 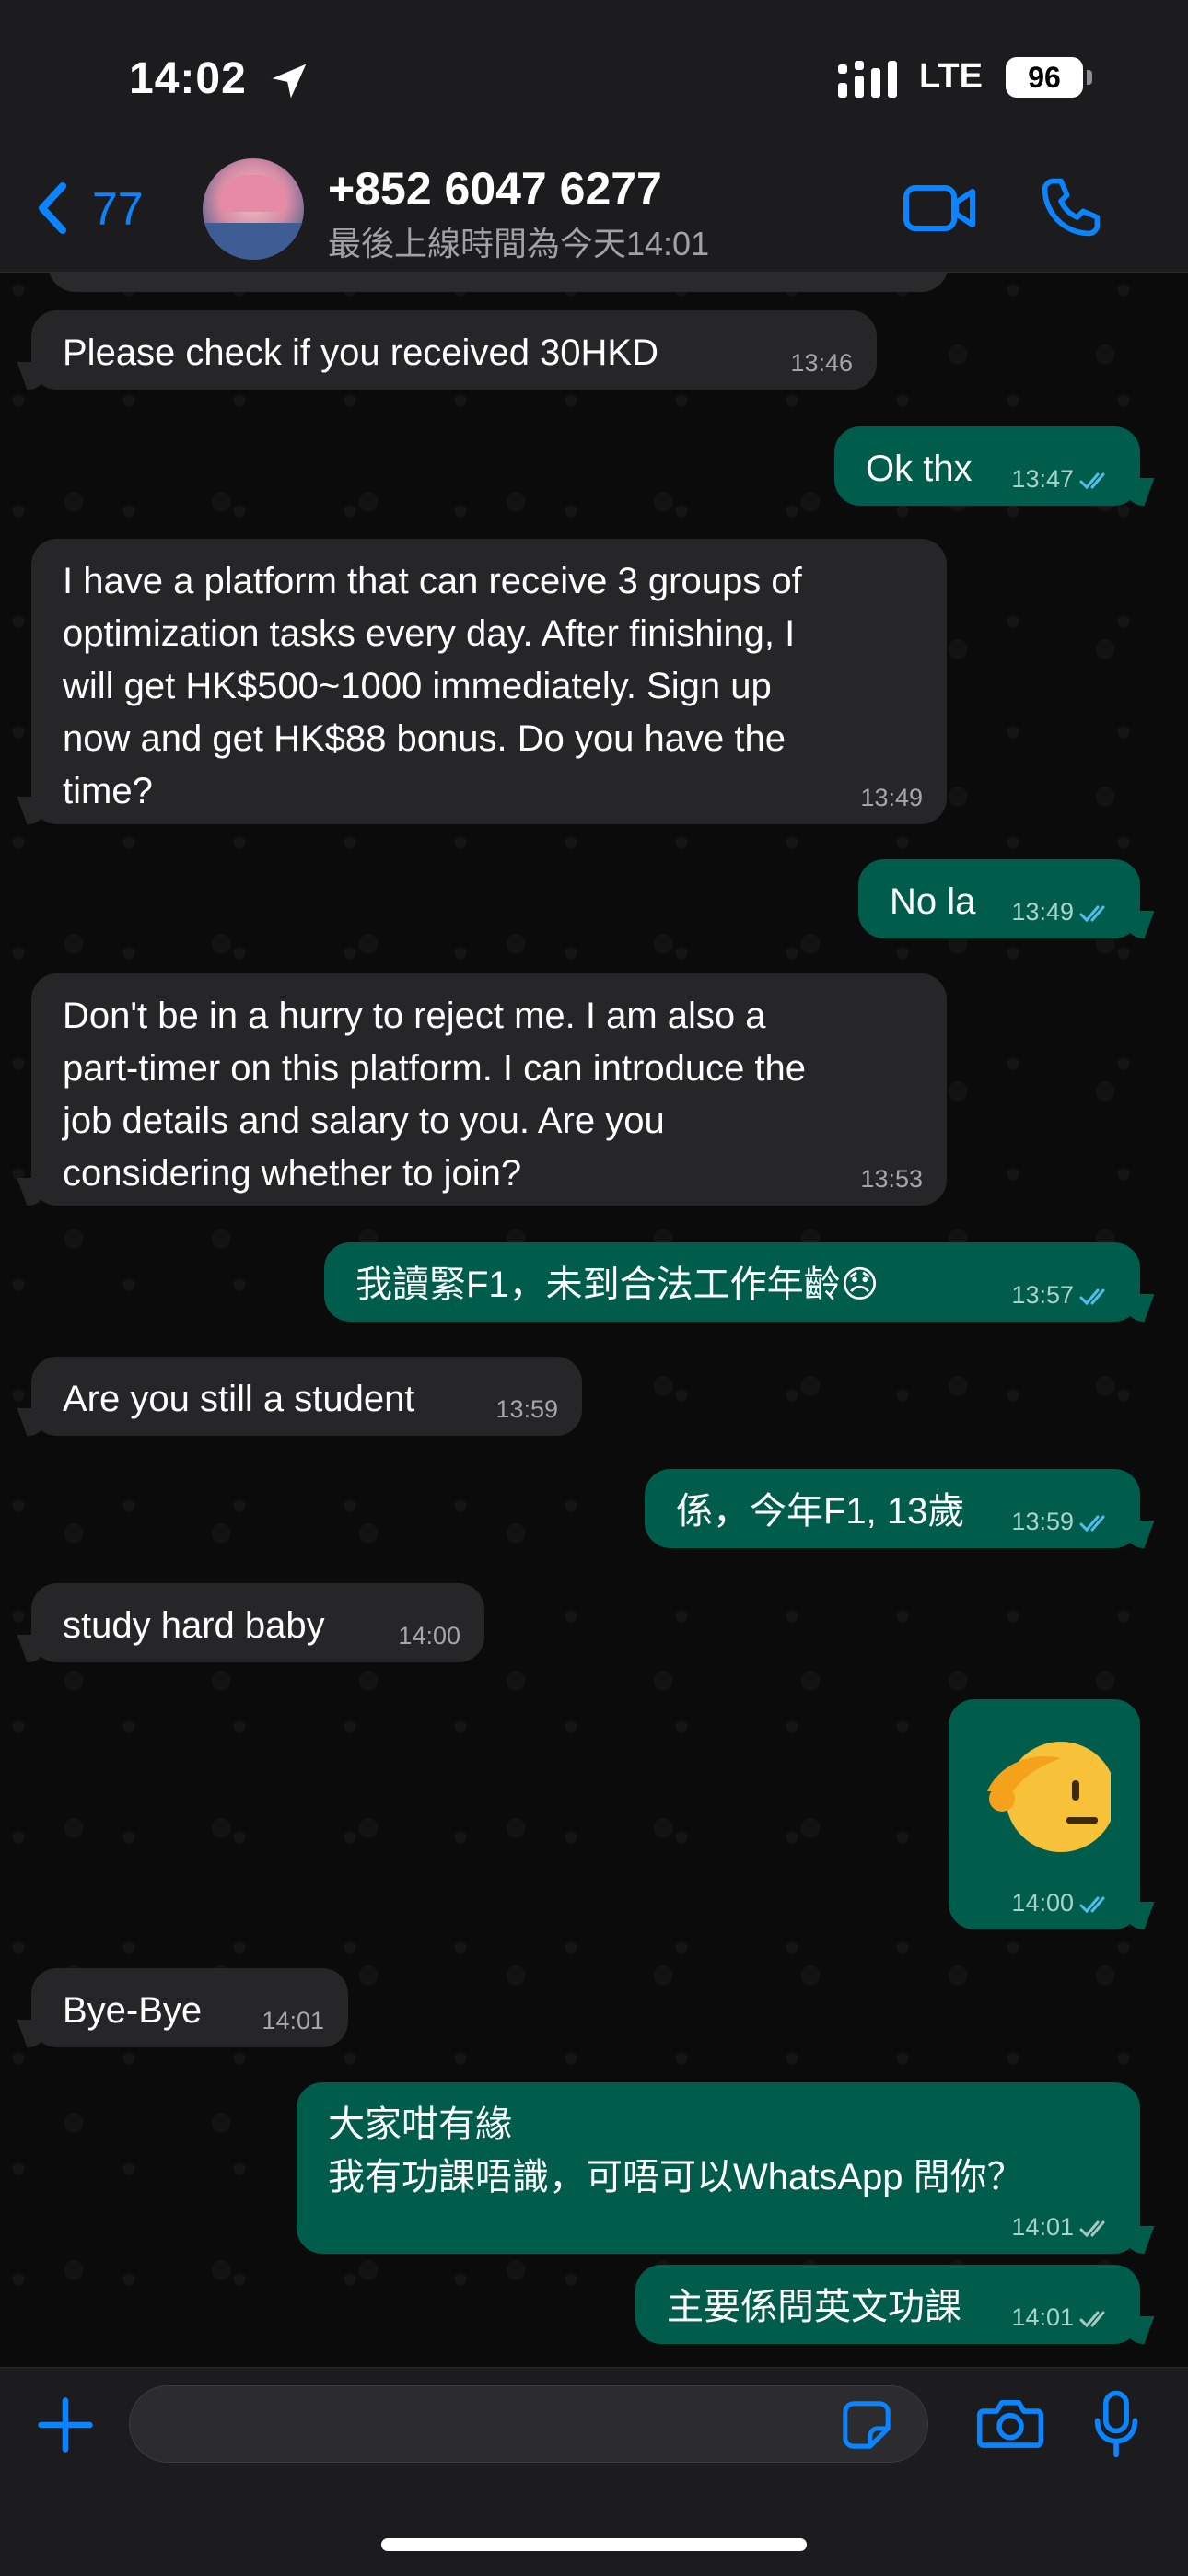 I want to click on message-meta: 13:57, so click(x=1061, y=1295).